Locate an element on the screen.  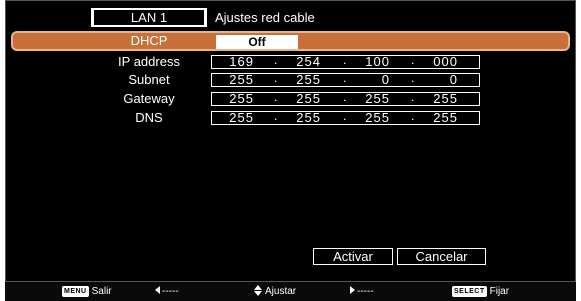
subnet-octet-2: 255 is located at coordinates (300, 80).